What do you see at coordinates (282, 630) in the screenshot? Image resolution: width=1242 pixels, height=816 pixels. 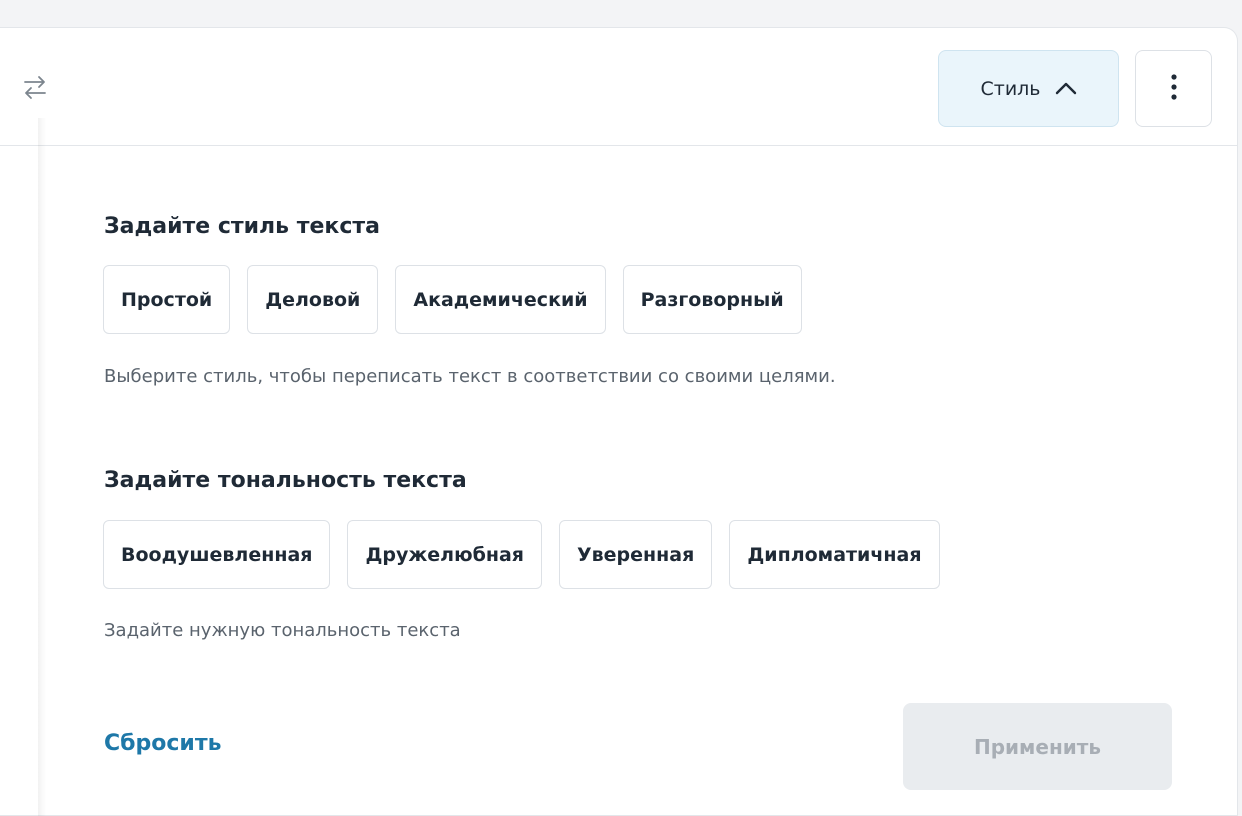 I see `tone-section-hint: Задайте нужную тональность текста` at bounding box center [282, 630].